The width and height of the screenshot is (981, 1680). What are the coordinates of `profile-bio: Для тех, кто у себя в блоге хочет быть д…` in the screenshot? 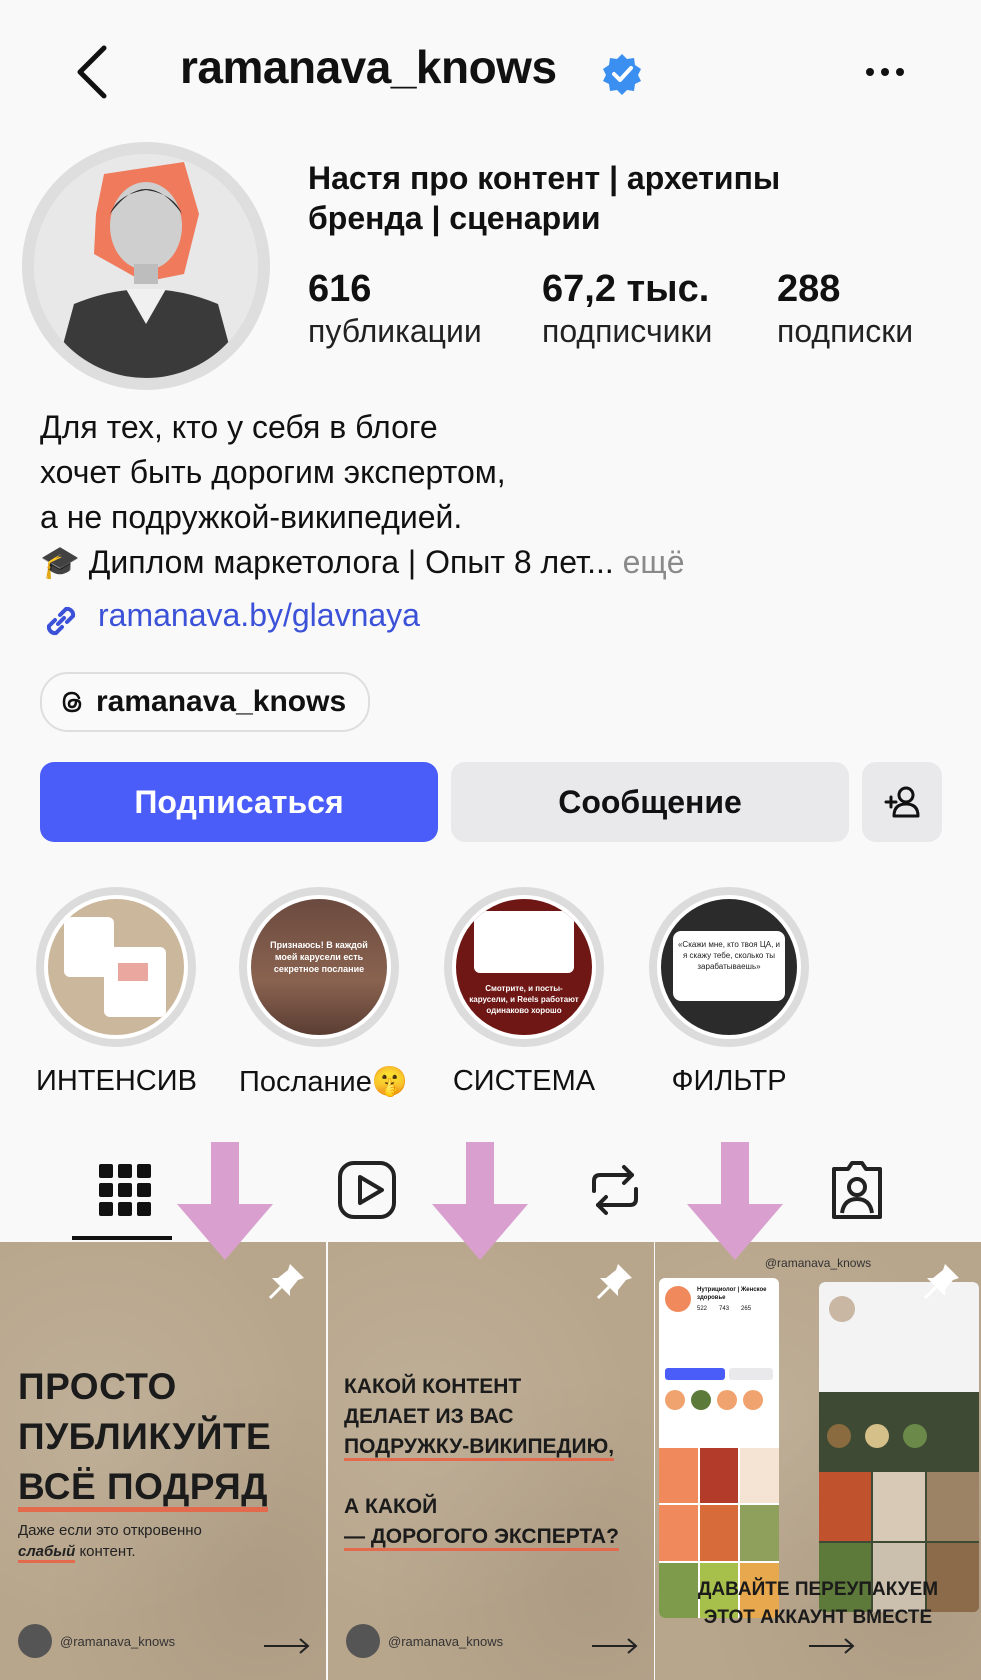 It's located at (490, 495).